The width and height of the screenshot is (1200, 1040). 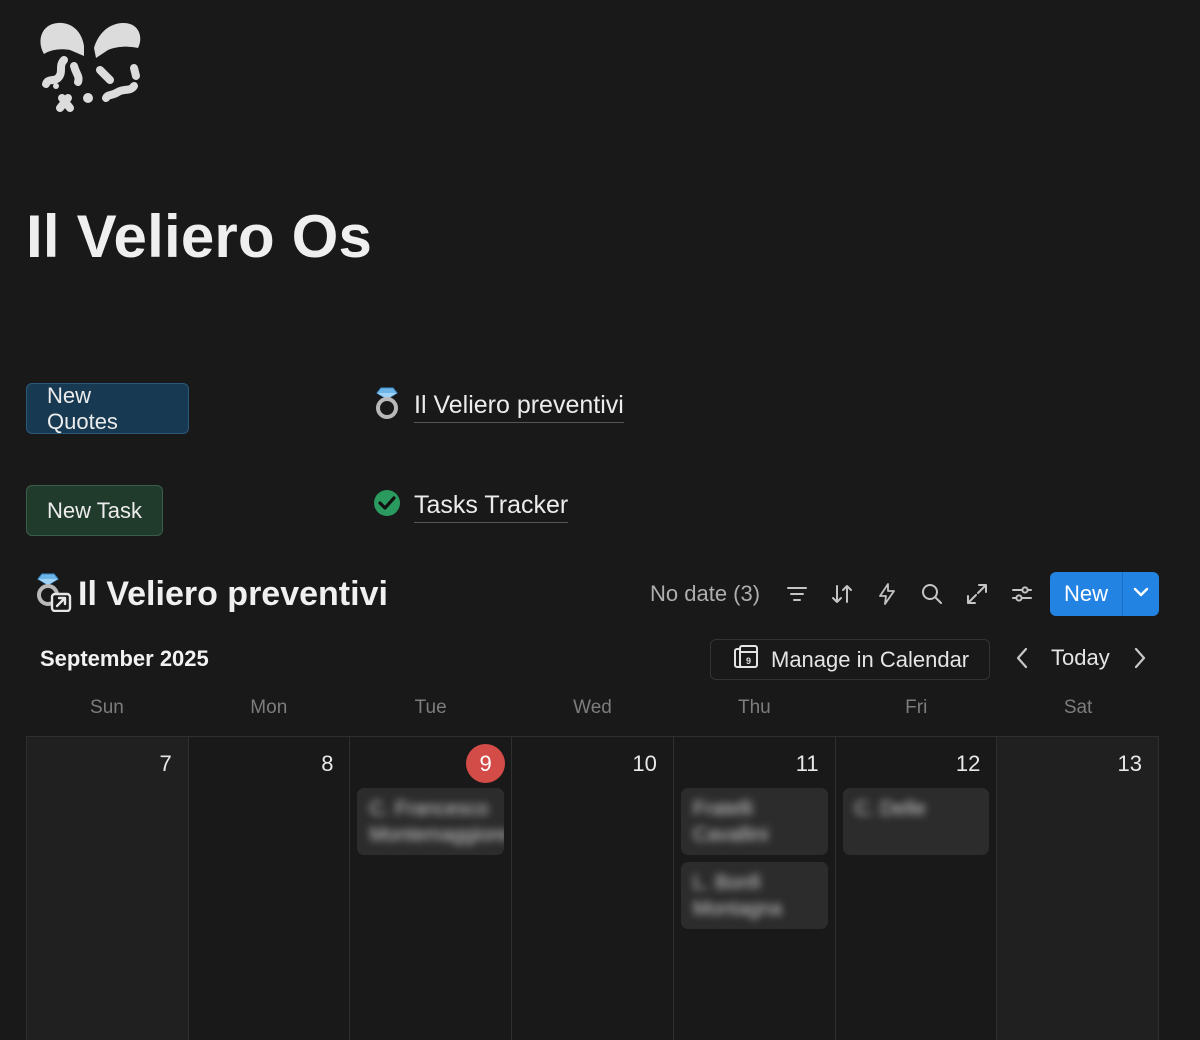 I want to click on link-preventivi: Il Veliero preventivi, so click(x=498, y=406).